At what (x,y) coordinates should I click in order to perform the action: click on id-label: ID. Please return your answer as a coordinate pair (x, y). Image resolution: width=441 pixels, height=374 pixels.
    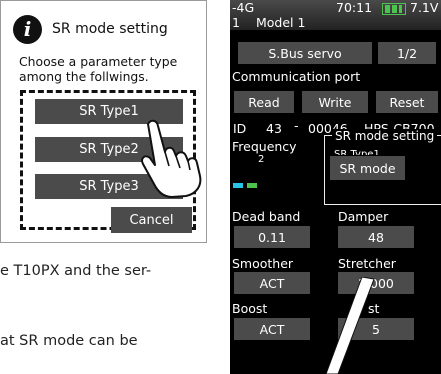
    Looking at the image, I should click on (240, 128).